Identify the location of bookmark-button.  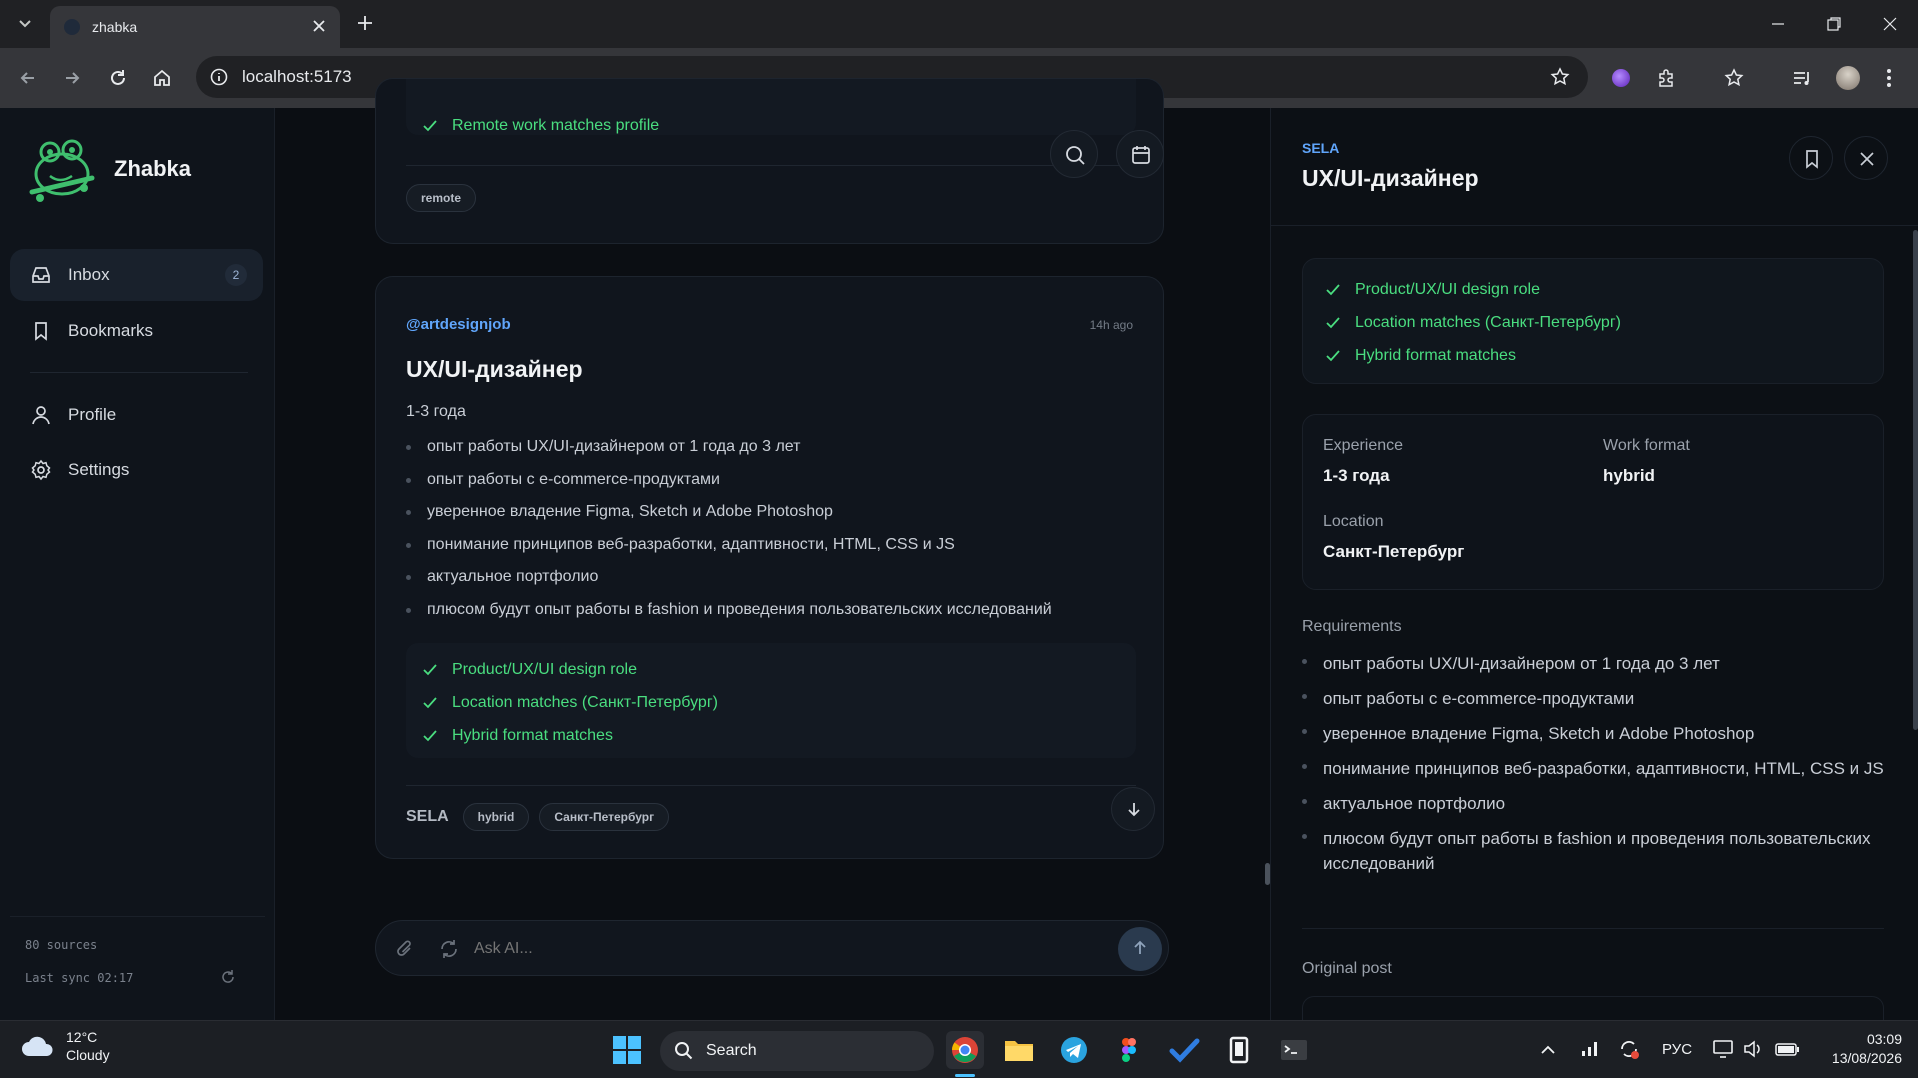
(1811, 158).